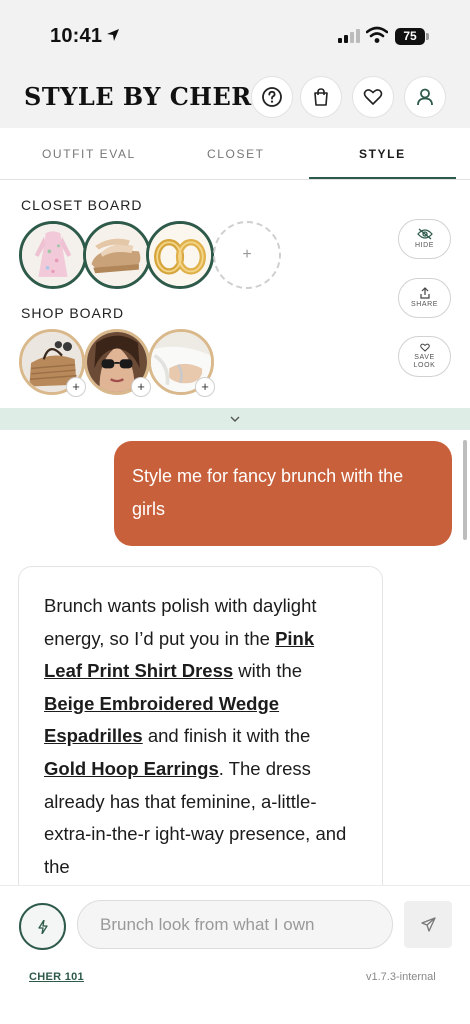 The image size is (470, 1024). What do you see at coordinates (131, 768) in the screenshot?
I see `product-link-earrings: Gold Hoop Earrings` at bounding box center [131, 768].